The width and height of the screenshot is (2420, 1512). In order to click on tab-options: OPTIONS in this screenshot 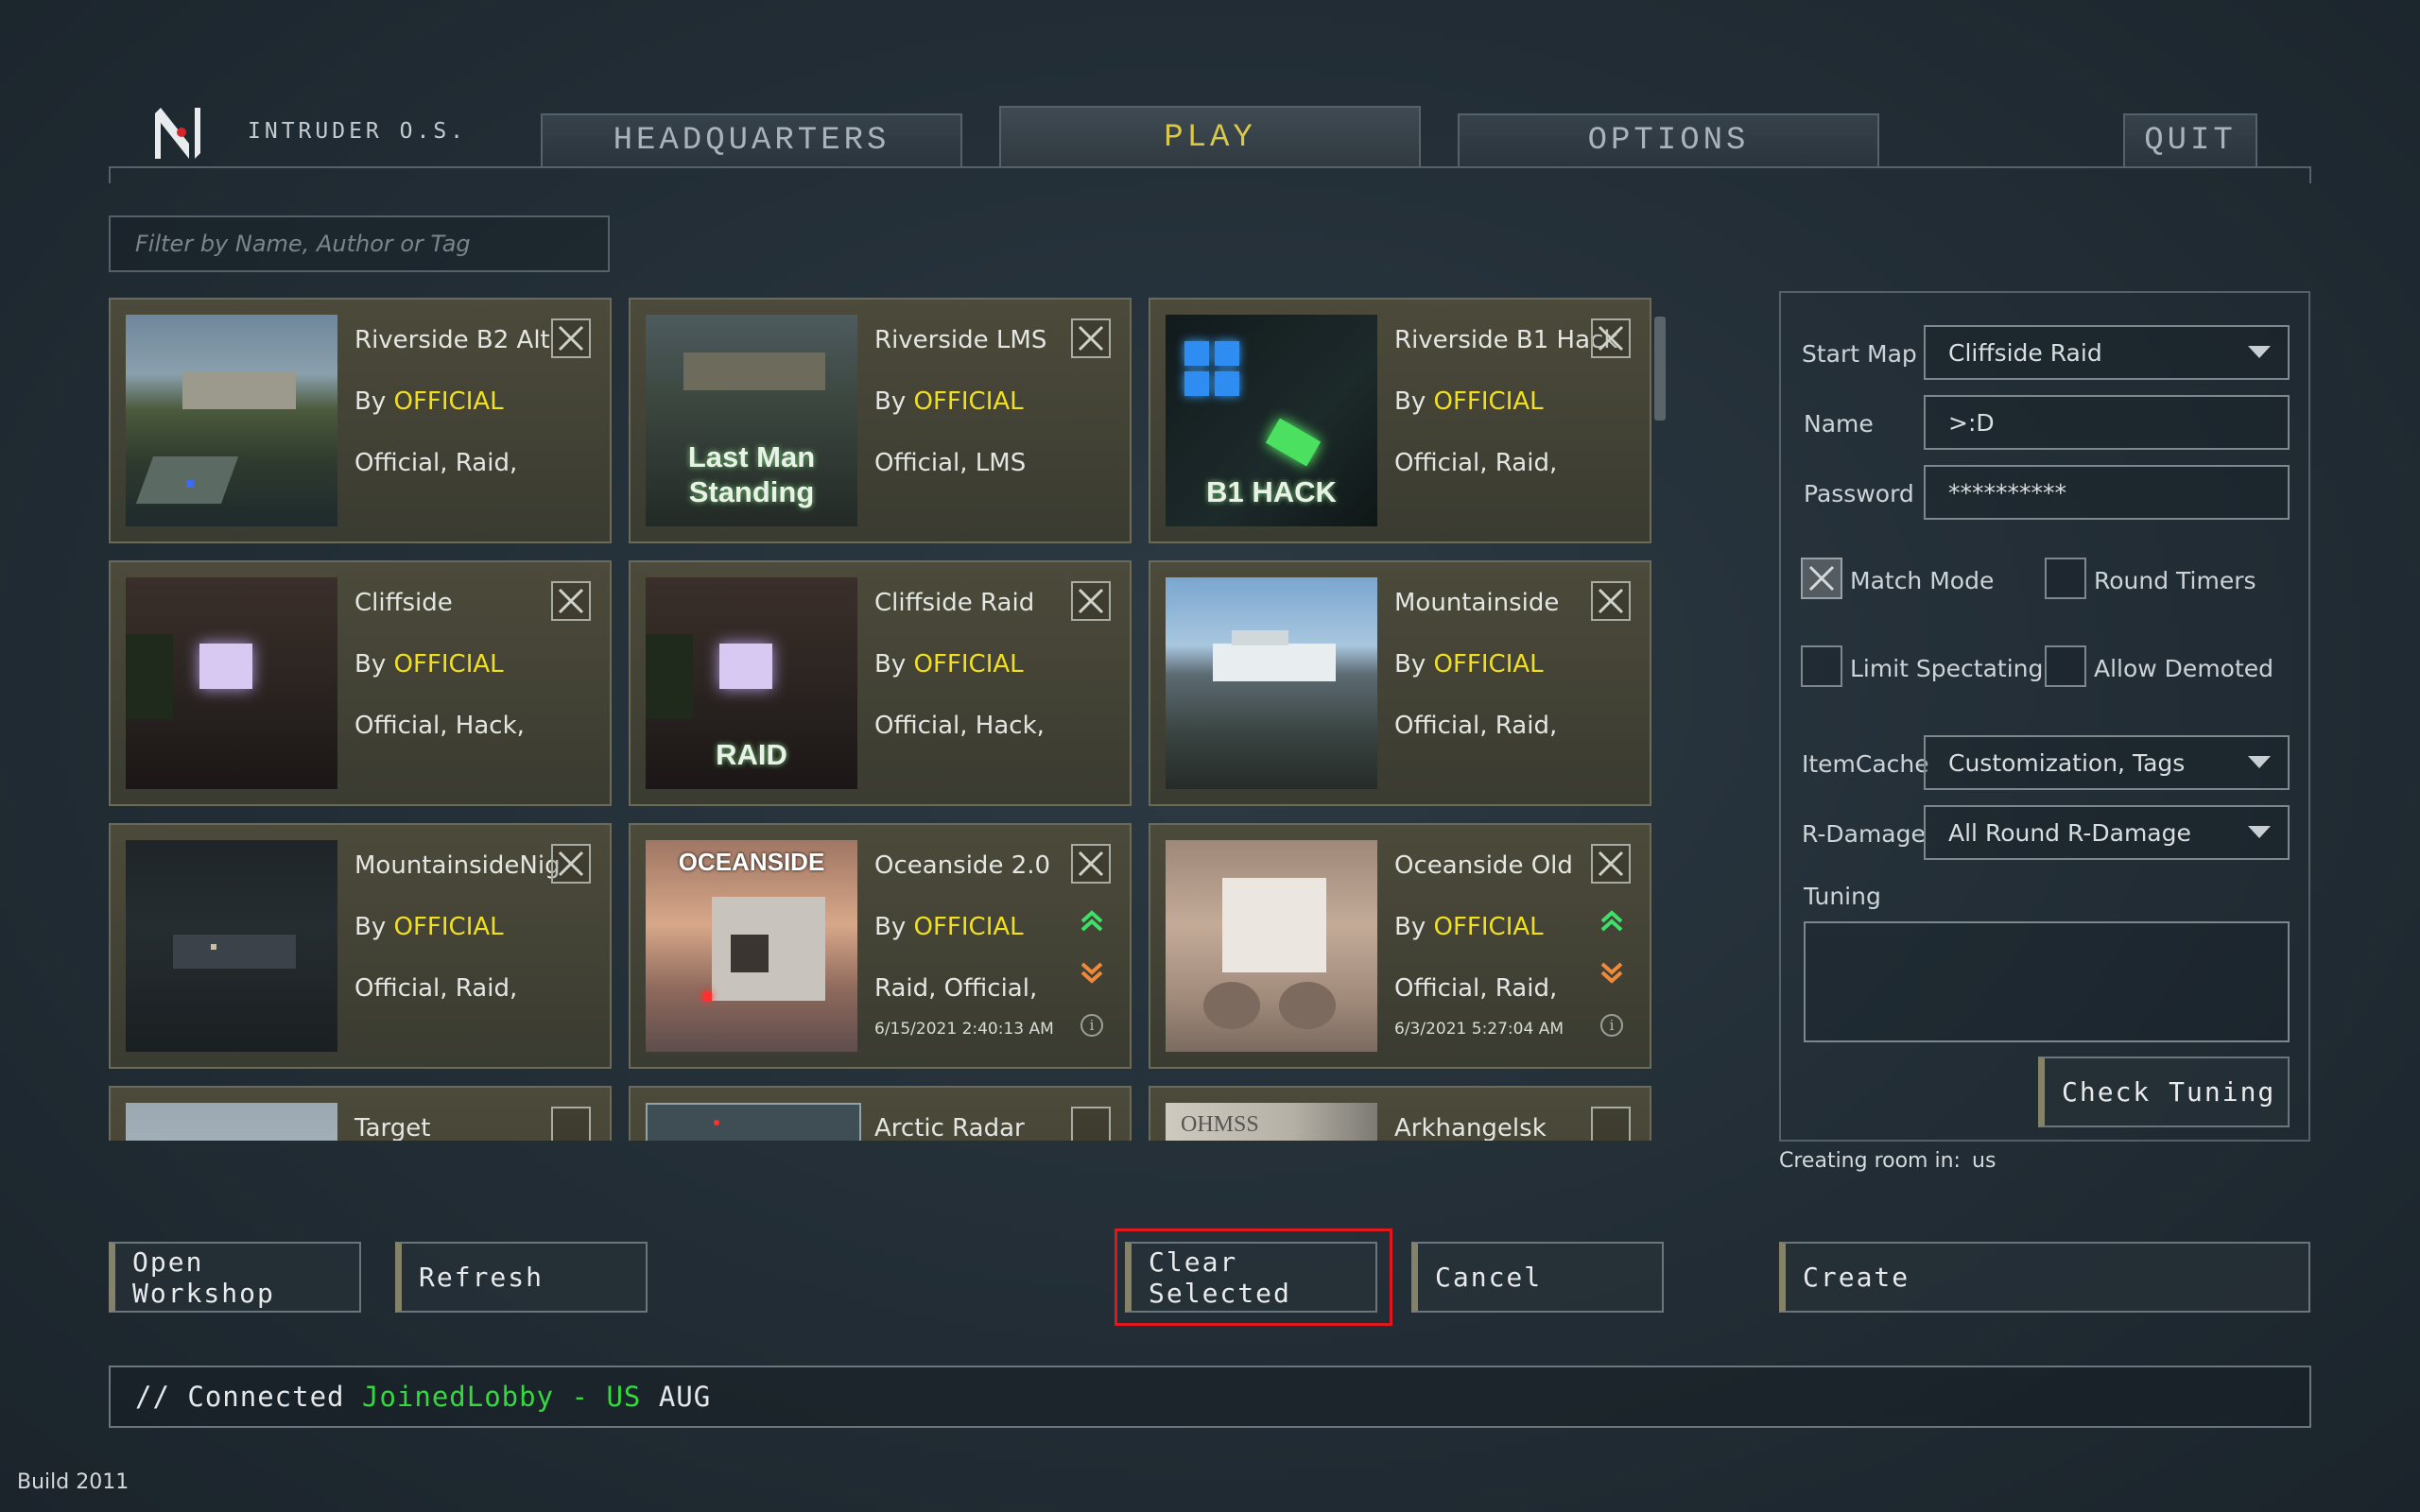, I will do `click(1668, 139)`.